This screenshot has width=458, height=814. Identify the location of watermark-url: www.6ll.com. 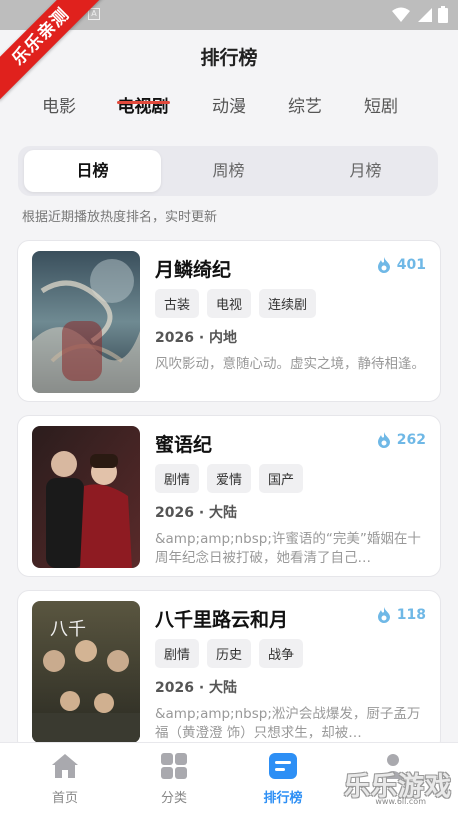
(400, 801).